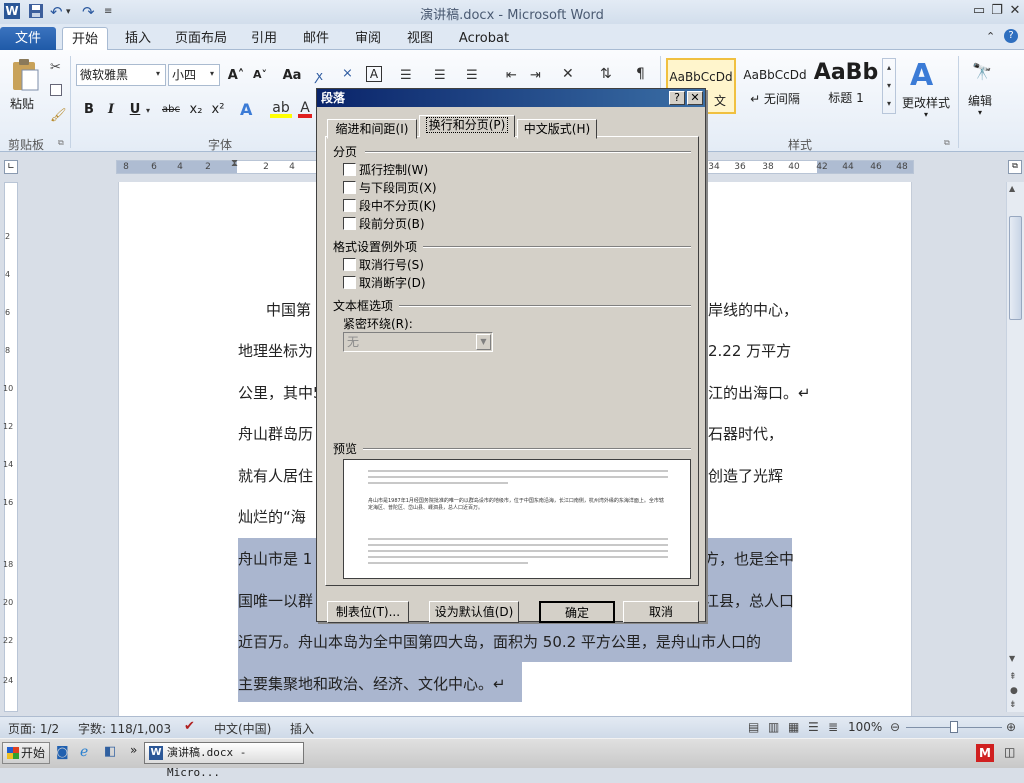 The width and height of the screenshot is (1024, 783). I want to click on phonetic-guide-icon: ꭗ, so click(319, 75).